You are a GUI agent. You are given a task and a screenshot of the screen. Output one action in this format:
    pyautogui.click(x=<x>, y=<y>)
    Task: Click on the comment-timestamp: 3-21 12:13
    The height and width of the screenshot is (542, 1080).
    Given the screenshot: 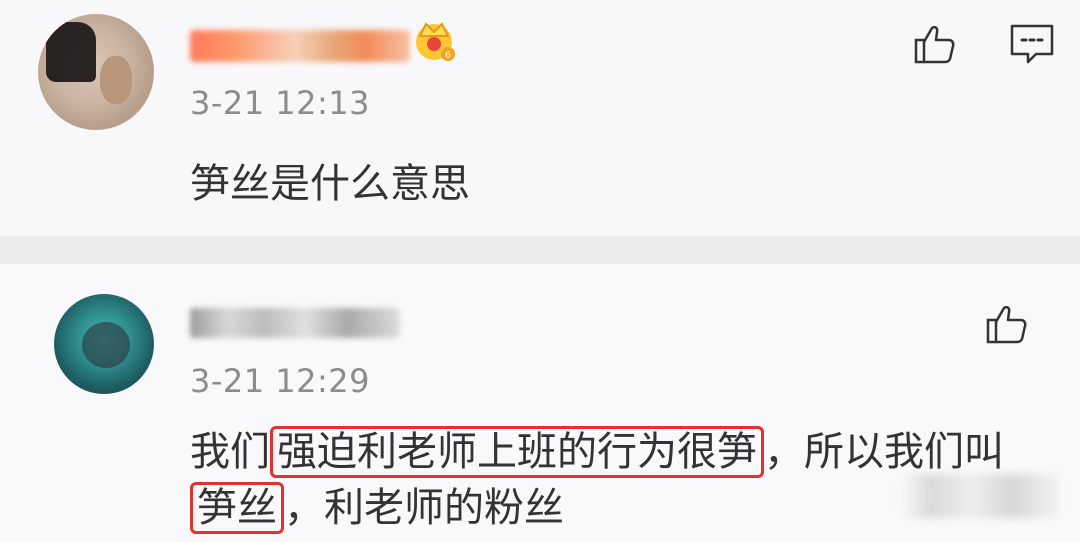 What is the action you would take?
    pyautogui.click(x=280, y=103)
    